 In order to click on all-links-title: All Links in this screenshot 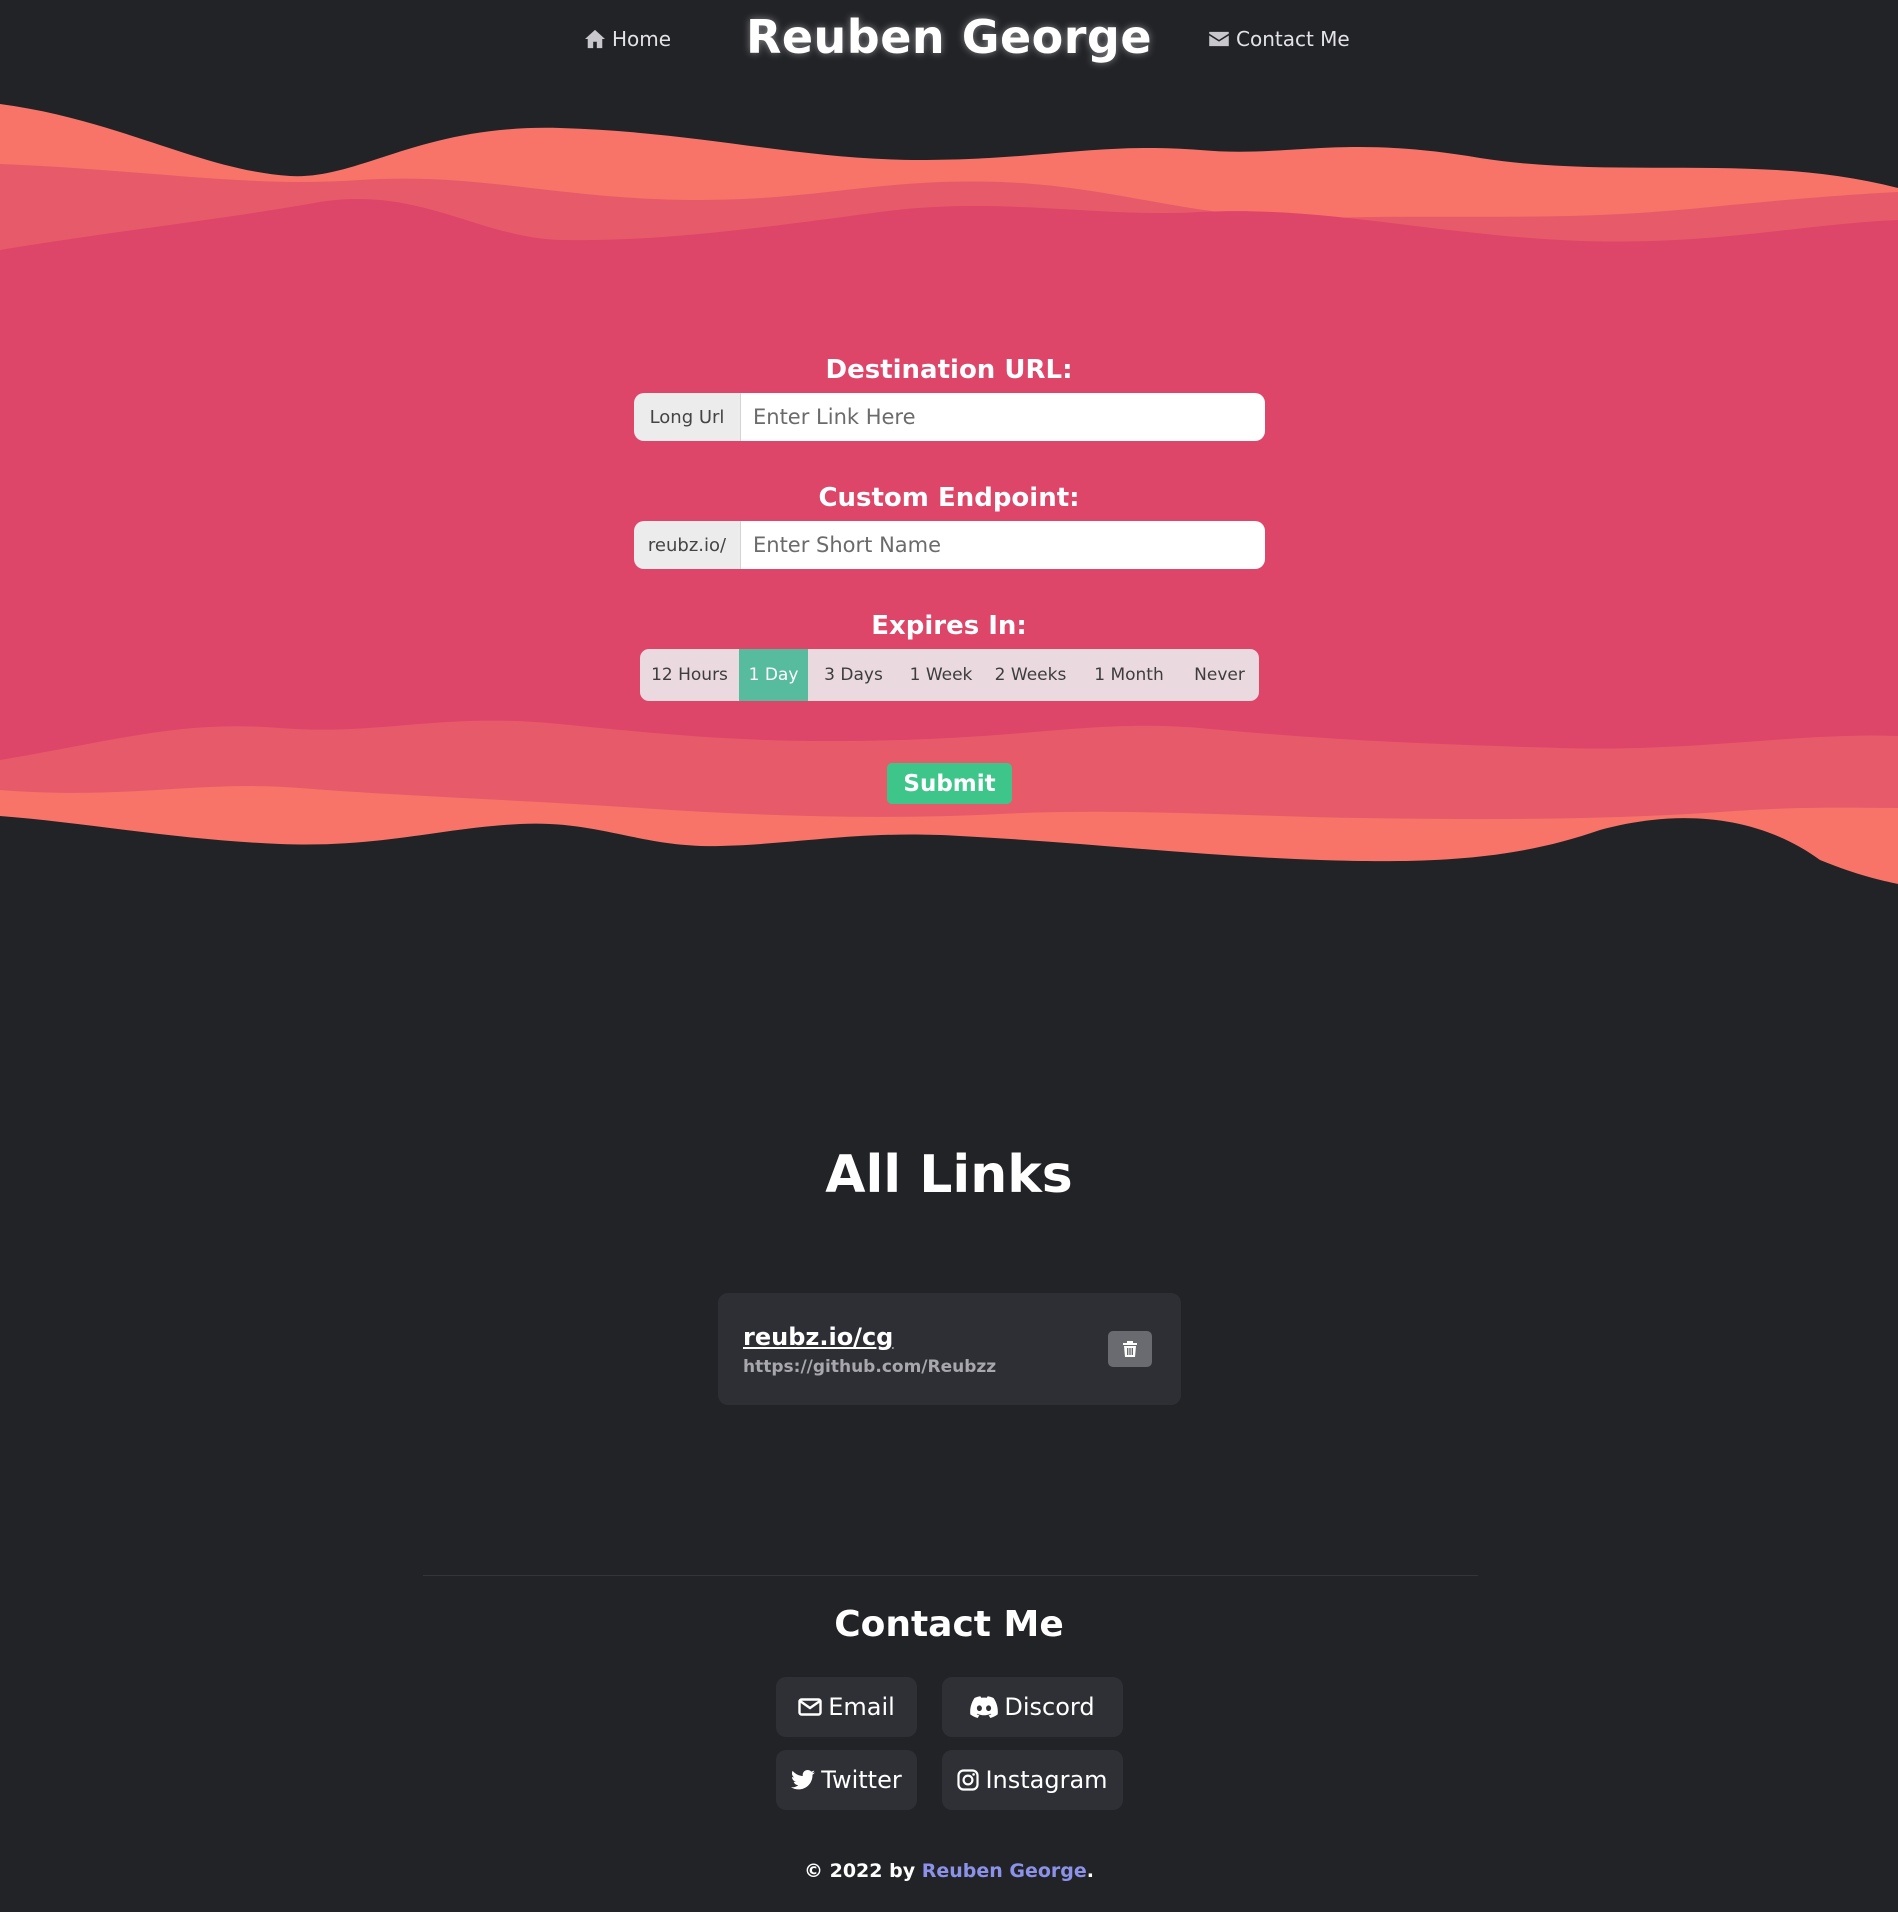, I will do `click(949, 1175)`.